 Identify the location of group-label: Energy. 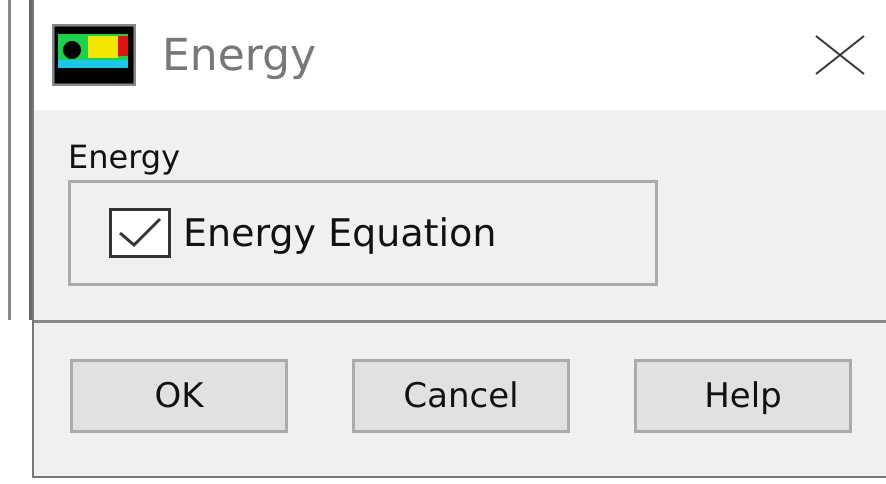
(125, 157).